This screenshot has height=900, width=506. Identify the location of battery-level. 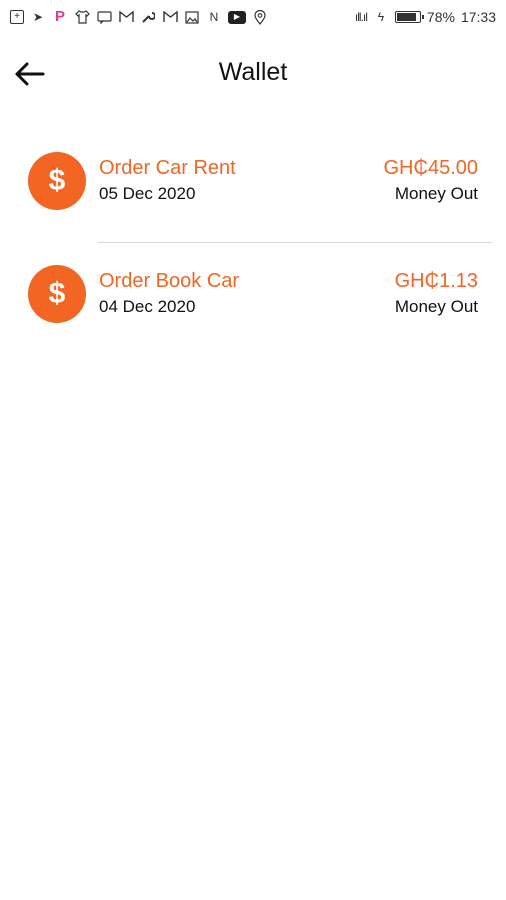
(406, 17).